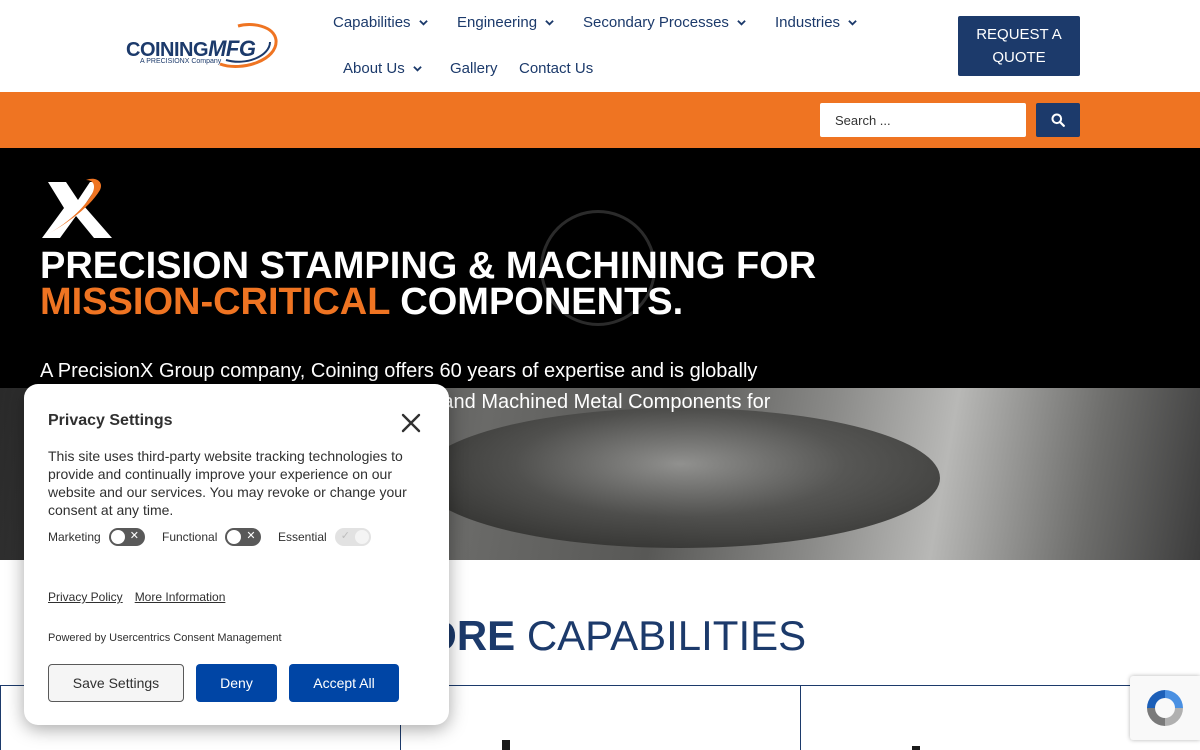 The height and width of the screenshot is (750, 1200). What do you see at coordinates (236, 683) in the screenshot?
I see `deny-button: Deny` at bounding box center [236, 683].